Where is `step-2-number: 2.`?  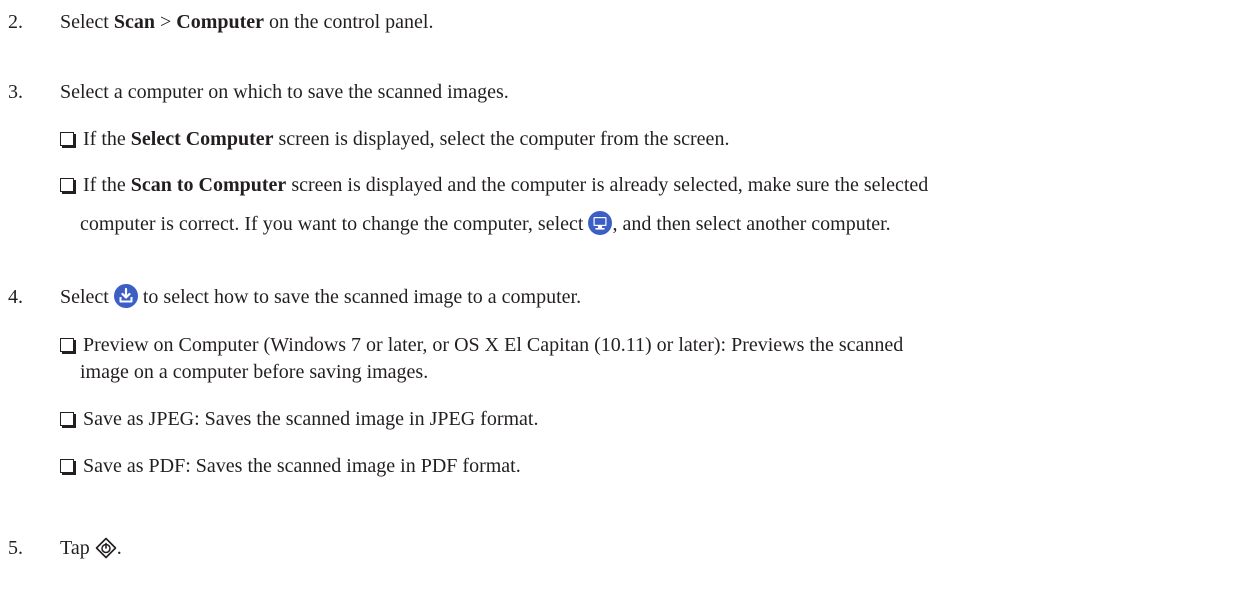 step-2-number: 2. is located at coordinates (15, 22).